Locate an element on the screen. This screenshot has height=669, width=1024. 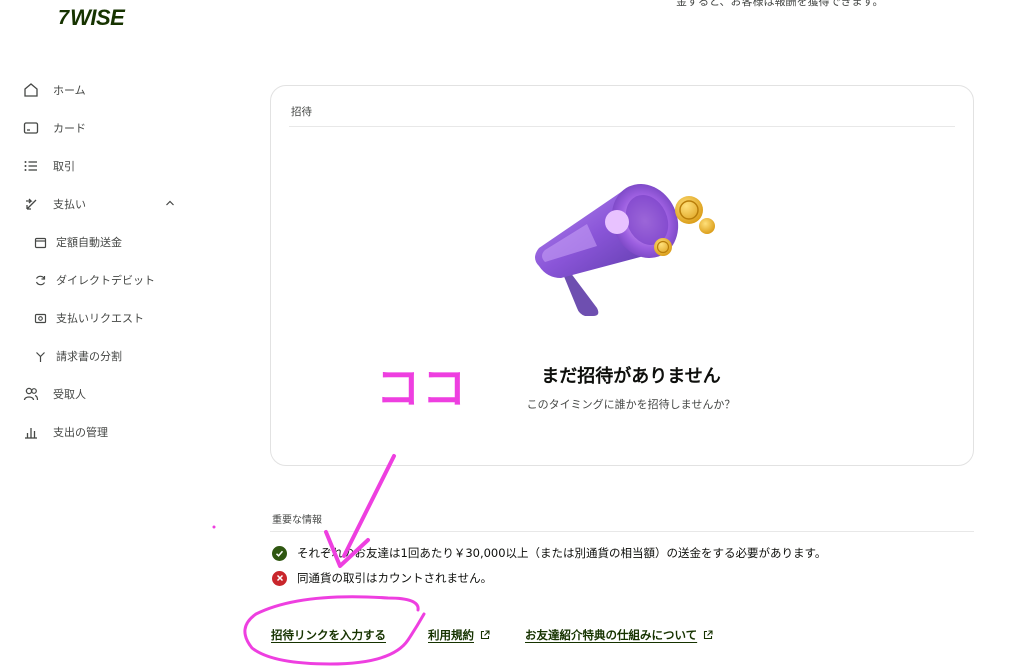
sidebar-item-label: 取引 is located at coordinates (64, 166).